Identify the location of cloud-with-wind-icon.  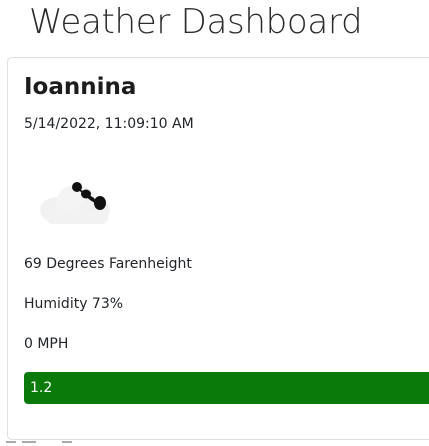
(75, 203).